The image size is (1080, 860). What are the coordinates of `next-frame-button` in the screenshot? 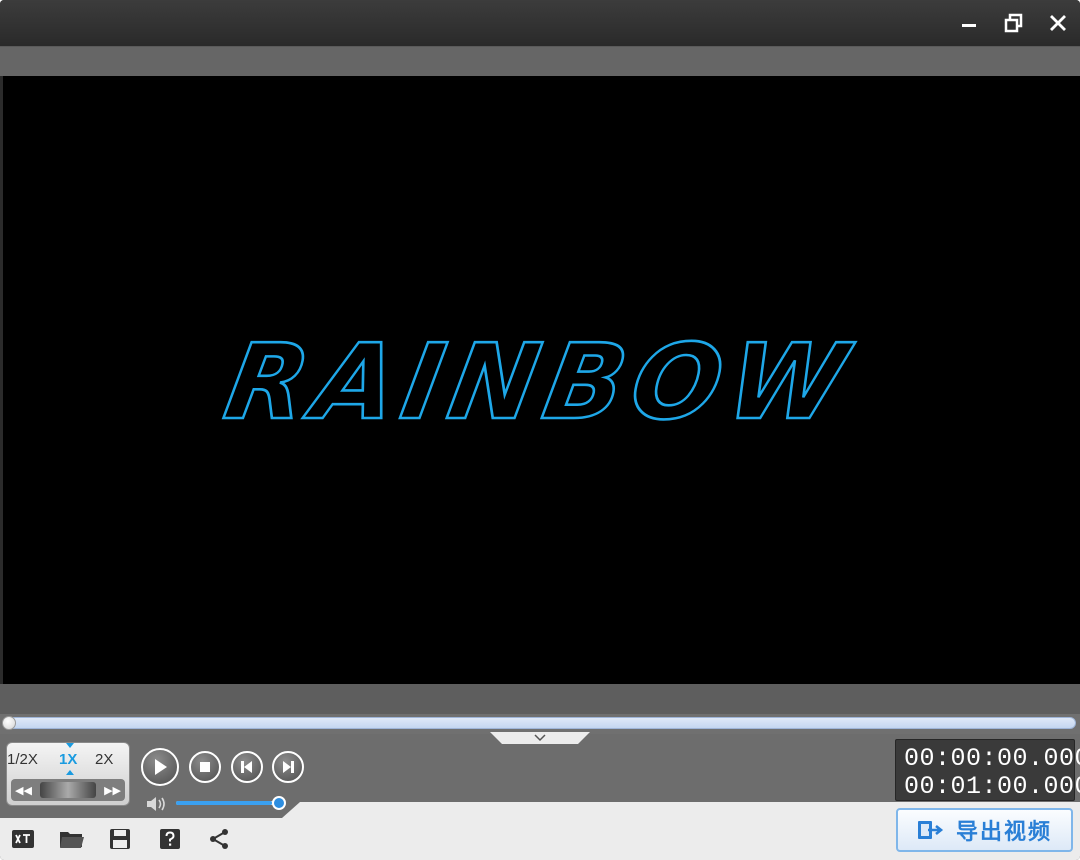 It's located at (288, 767).